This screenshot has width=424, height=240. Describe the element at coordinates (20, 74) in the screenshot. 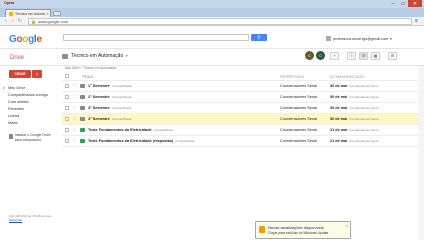

I see `create-button: CRIAR` at that location.